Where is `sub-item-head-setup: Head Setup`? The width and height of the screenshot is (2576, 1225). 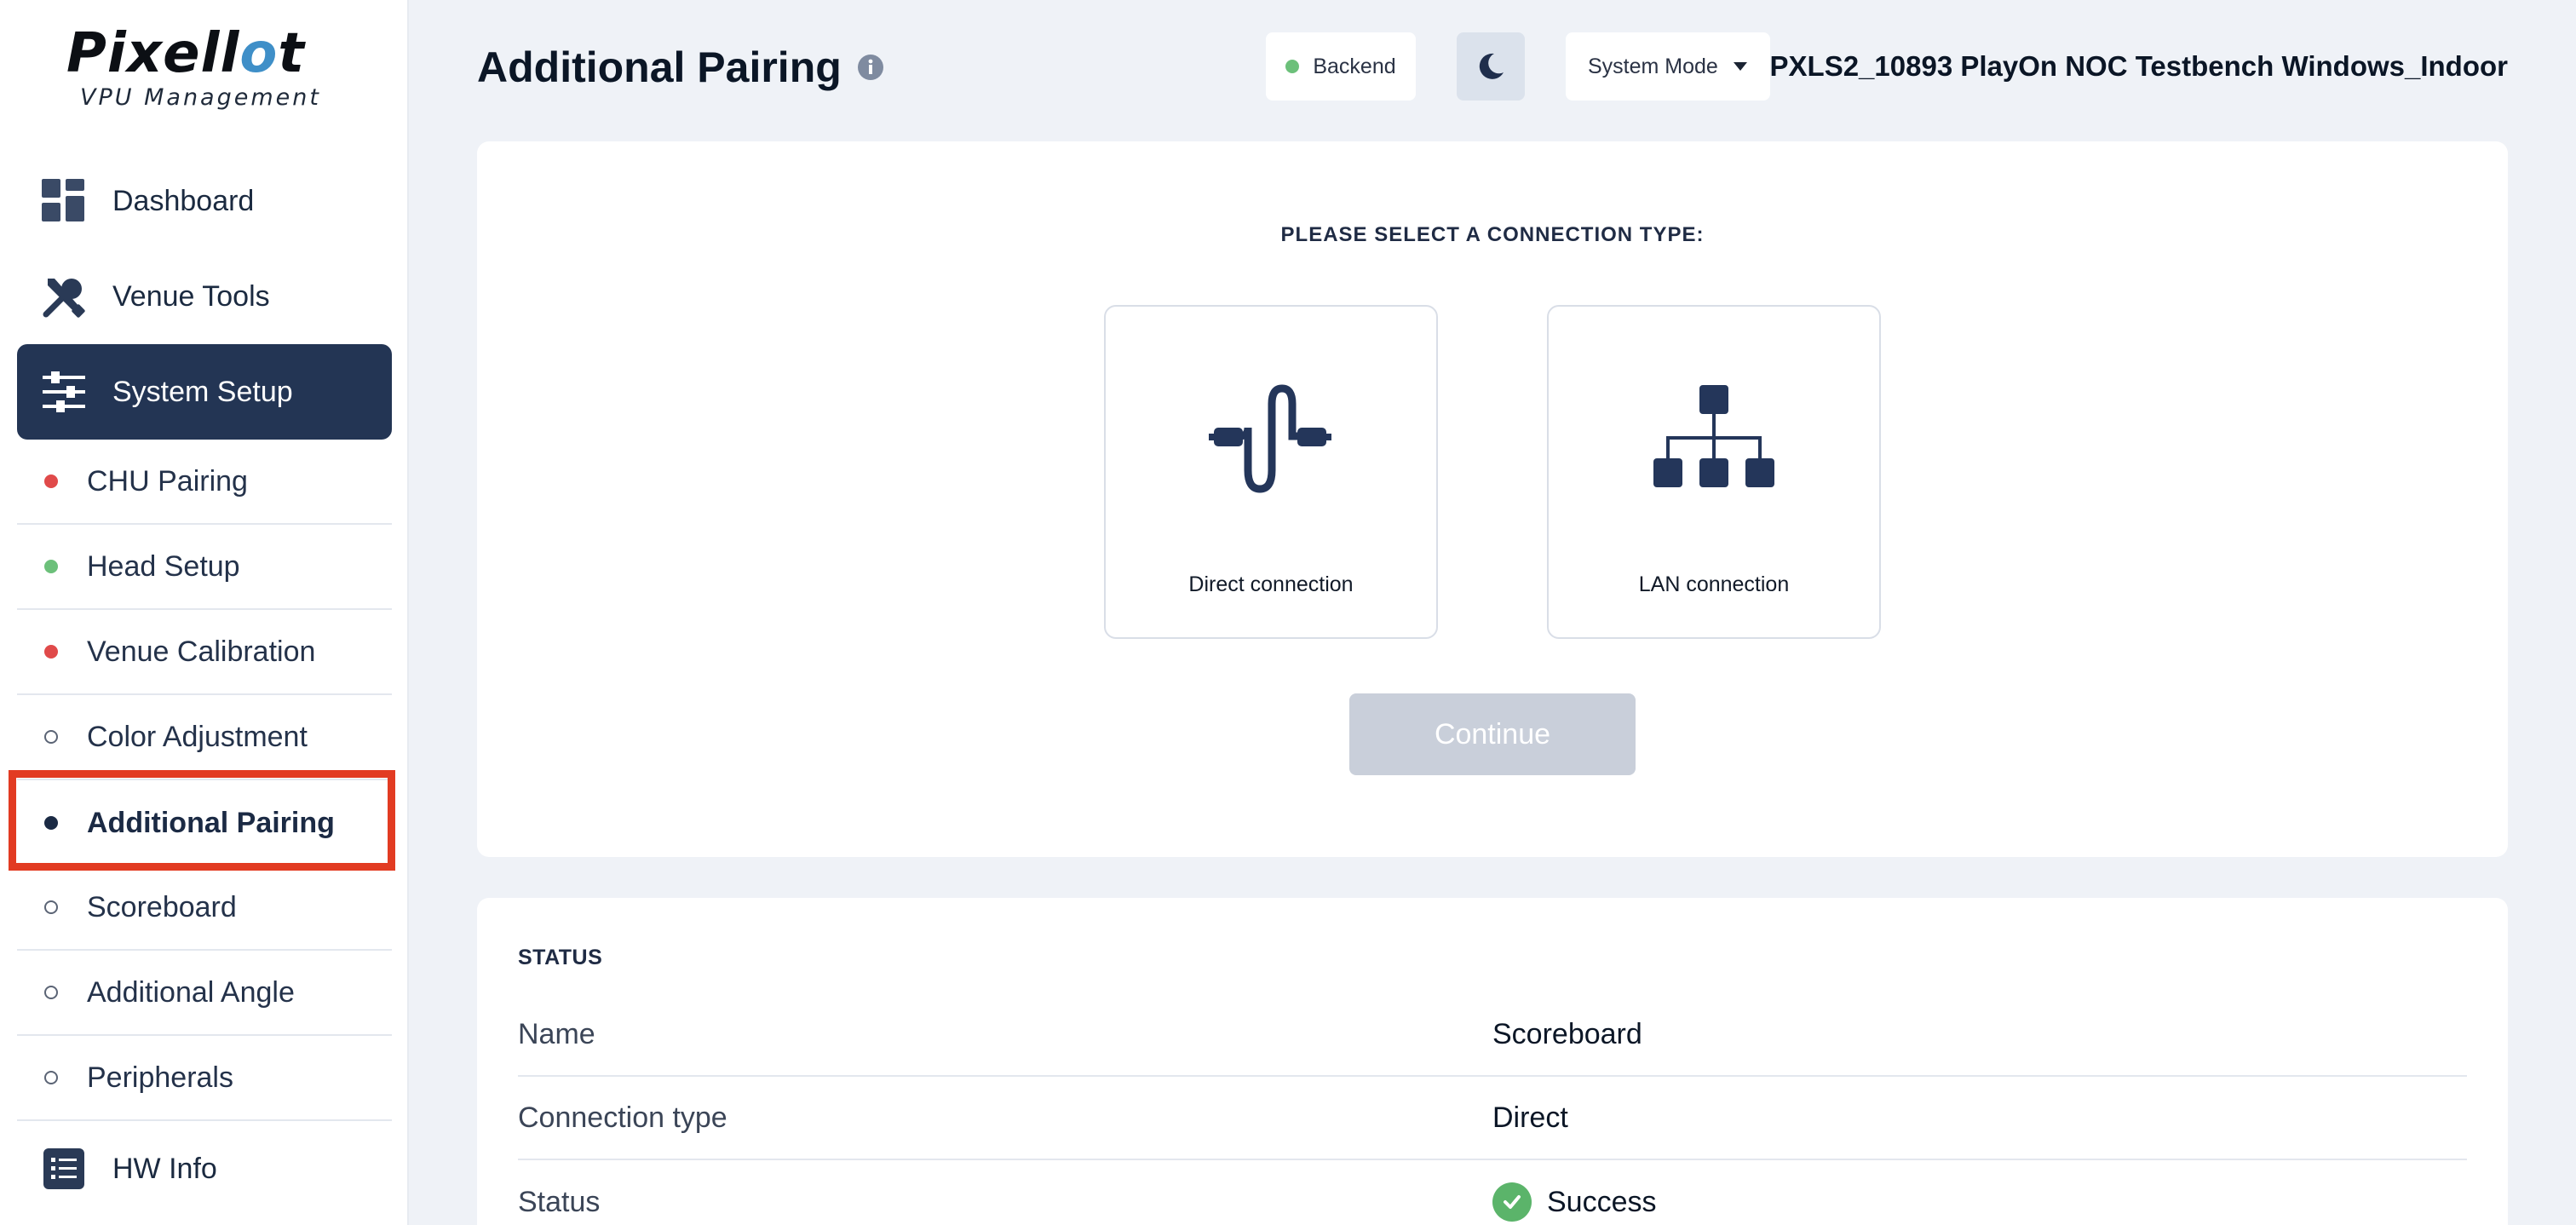 sub-item-head-setup: Head Setup is located at coordinates (205, 567).